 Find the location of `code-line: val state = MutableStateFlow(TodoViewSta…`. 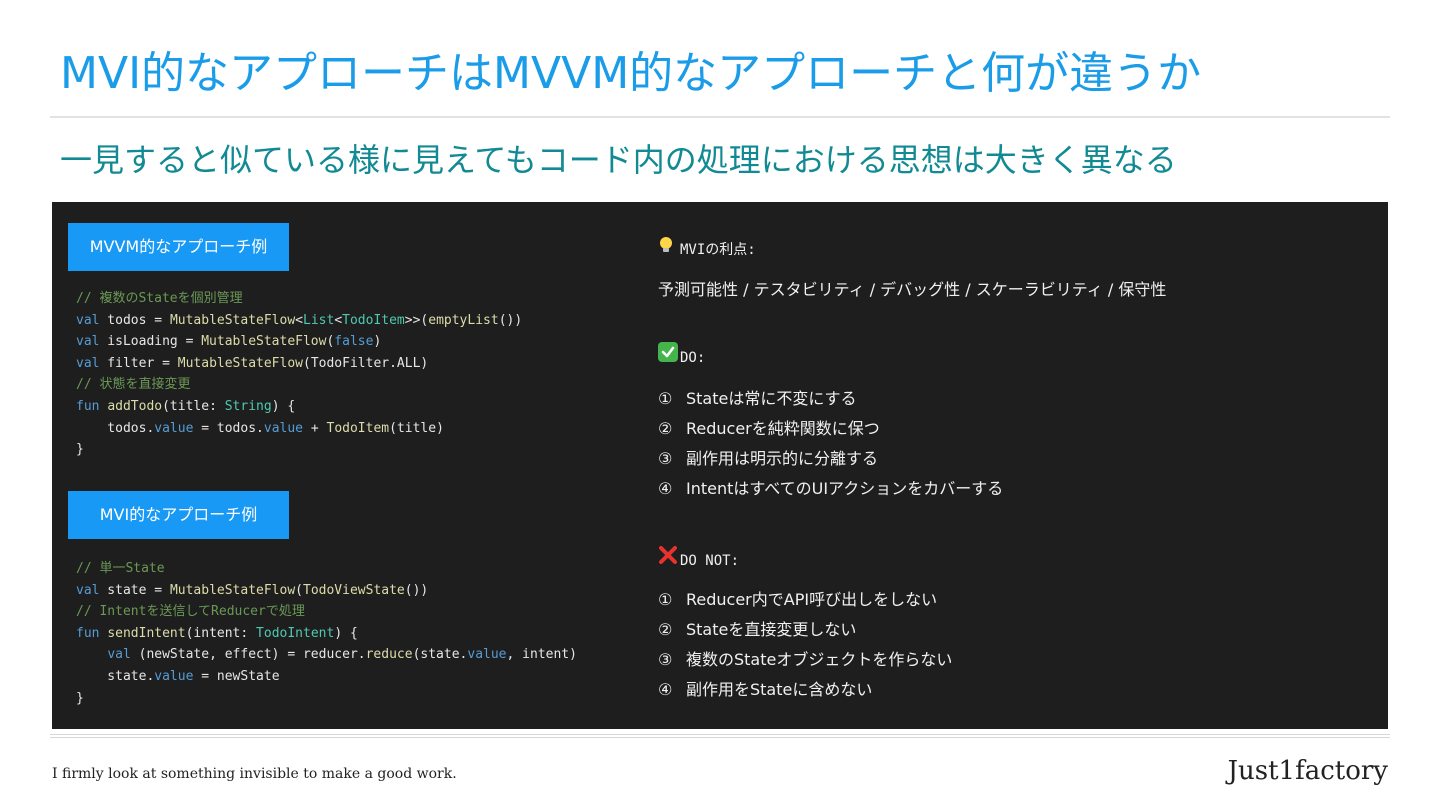

code-line: val state = MutableStateFlow(TodoViewSta… is located at coordinates (252, 590).